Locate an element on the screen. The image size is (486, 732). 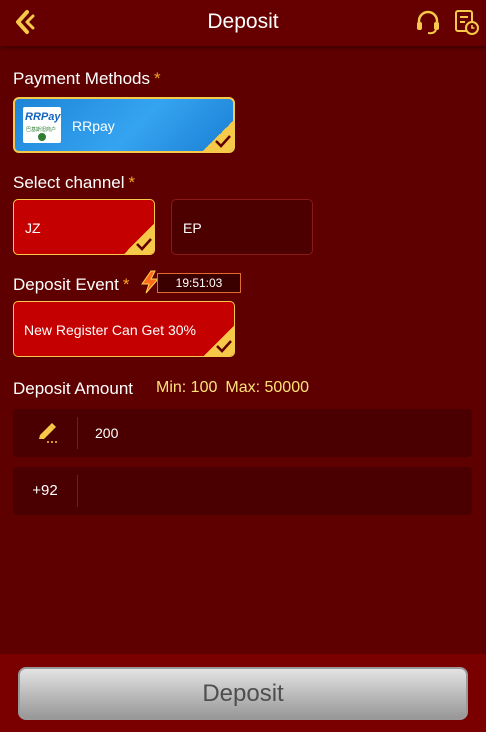
history-icon is located at coordinates (466, 22).